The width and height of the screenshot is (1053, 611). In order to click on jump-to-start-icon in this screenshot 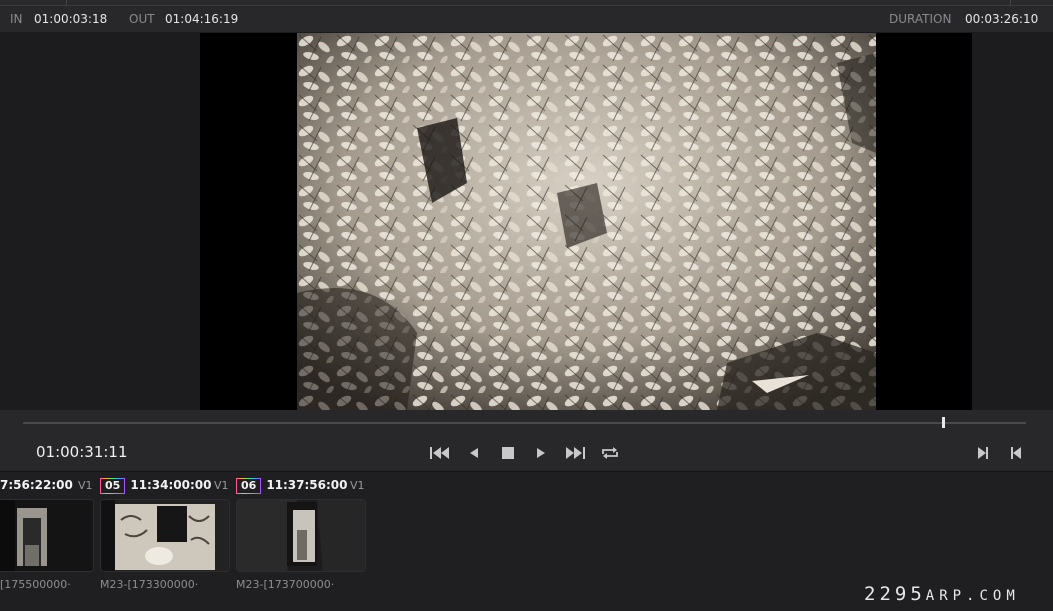, I will do `click(439, 453)`.